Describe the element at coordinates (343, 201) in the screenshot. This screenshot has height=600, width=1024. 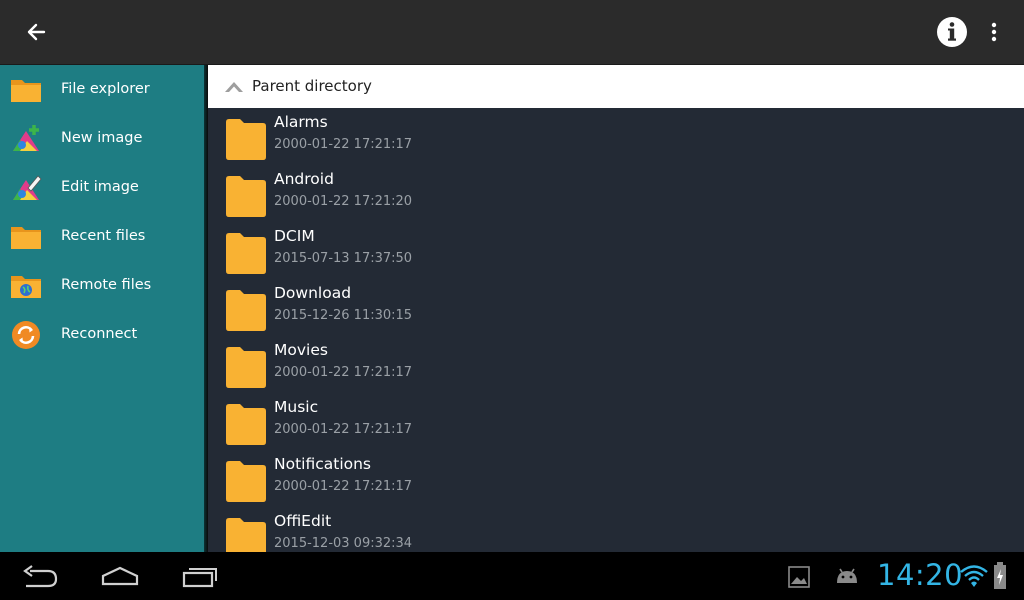
I see `file-date: 2000-01-22 17:21:20` at that location.